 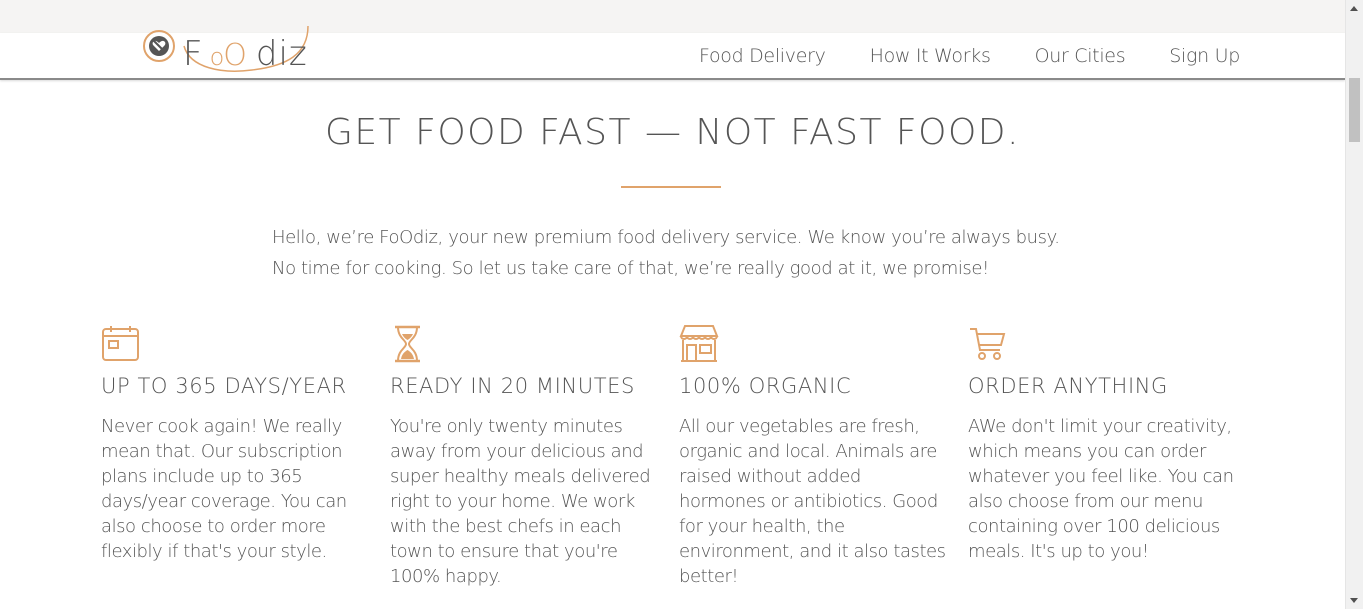 I want to click on scroll-down-arrow-icon, so click(x=1354, y=600).